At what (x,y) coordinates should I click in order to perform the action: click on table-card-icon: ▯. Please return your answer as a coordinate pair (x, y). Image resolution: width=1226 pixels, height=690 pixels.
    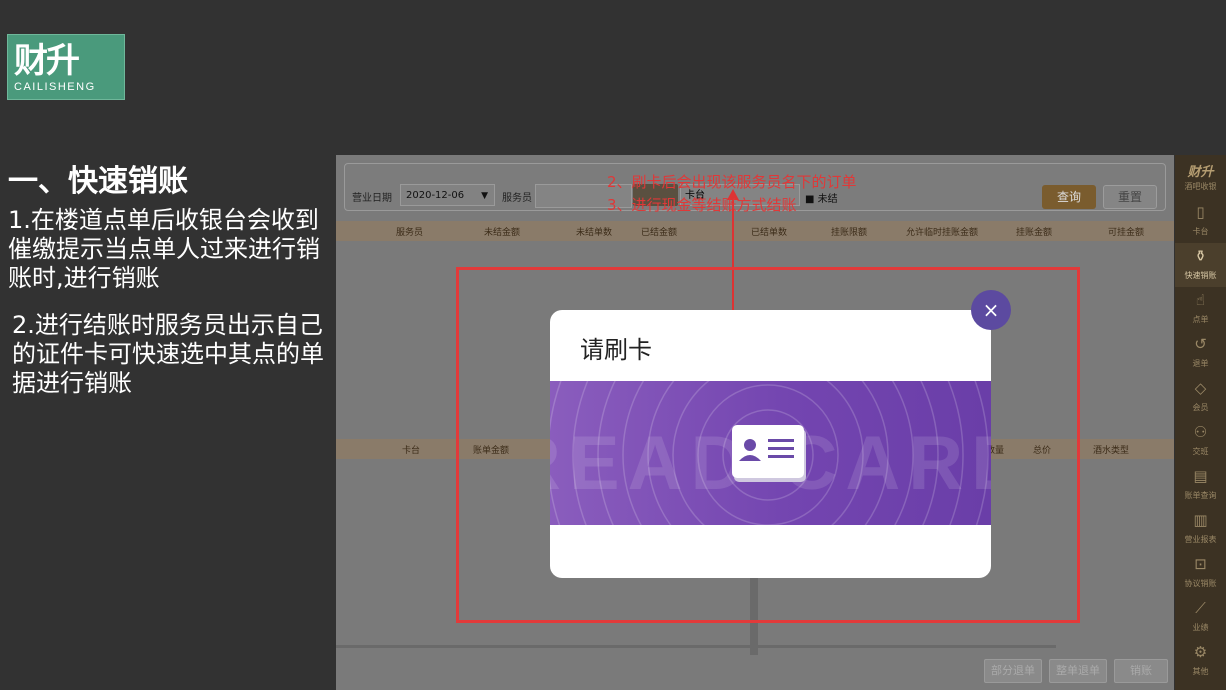
    Looking at the image, I should click on (1200, 212).